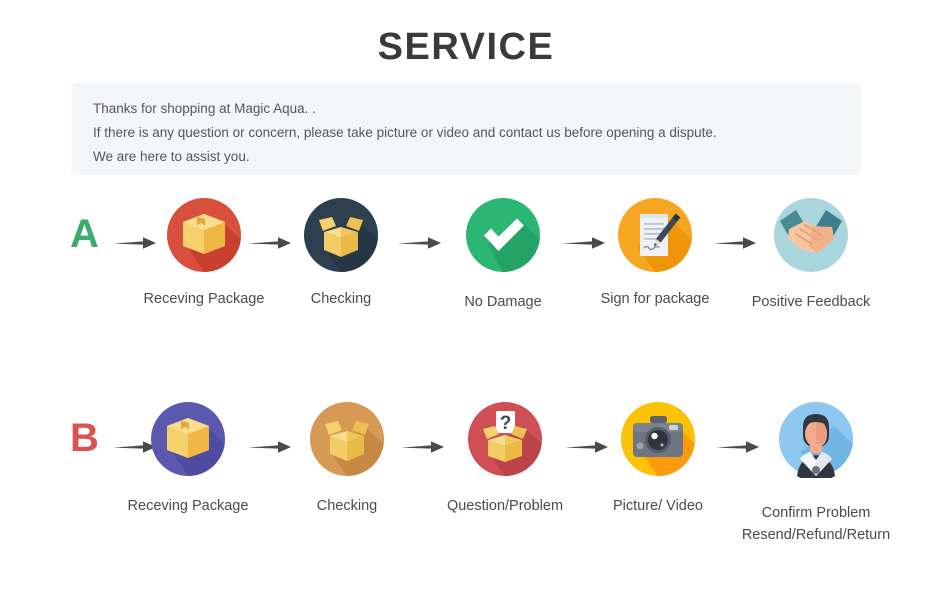  Describe the element at coordinates (84, 438) in the screenshot. I see `flow-label-b: B` at that location.